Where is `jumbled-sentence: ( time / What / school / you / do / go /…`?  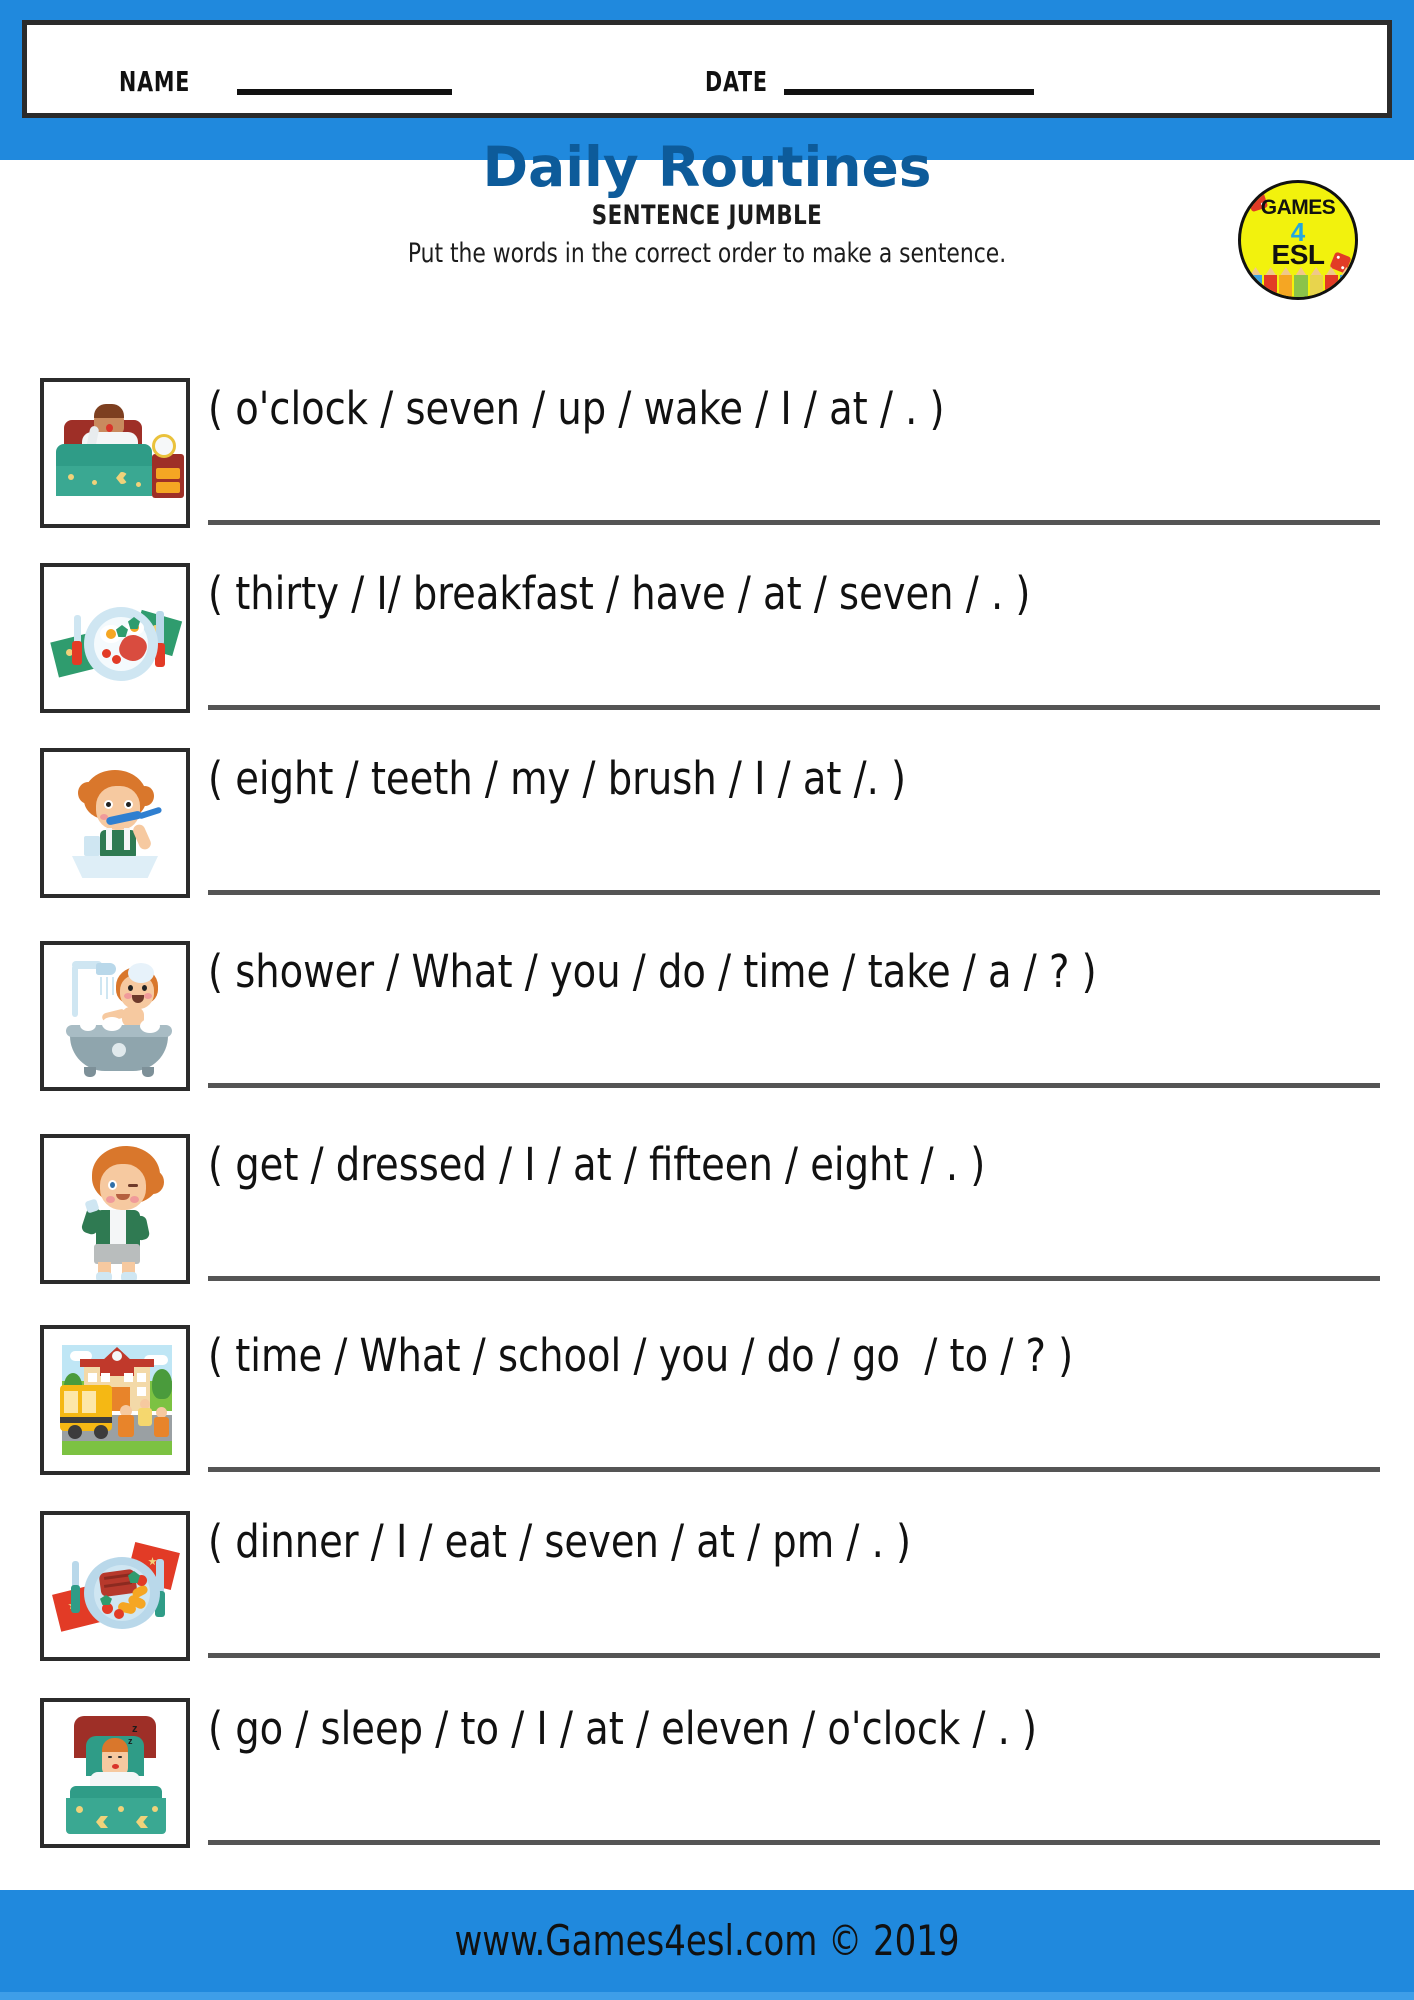
jumbled-sentence: ( time / What / school / you / do / go /… is located at coordinates (641, 1355).